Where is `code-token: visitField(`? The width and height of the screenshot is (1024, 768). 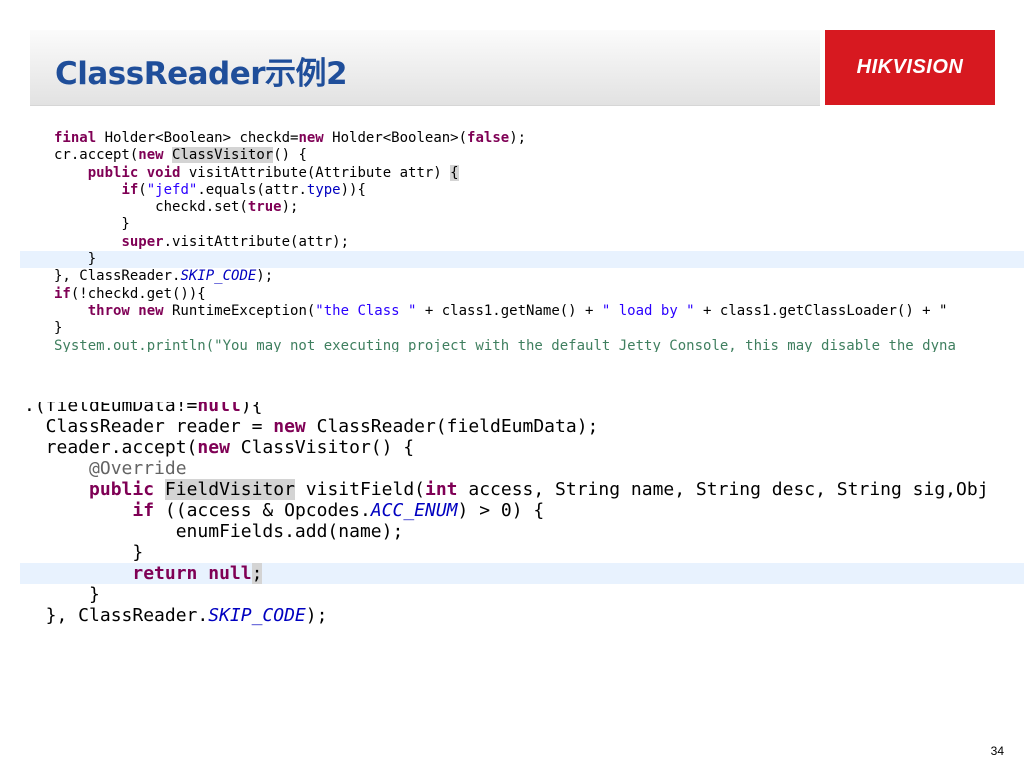
code-token: visitField( is located at coordinates (359, 489).